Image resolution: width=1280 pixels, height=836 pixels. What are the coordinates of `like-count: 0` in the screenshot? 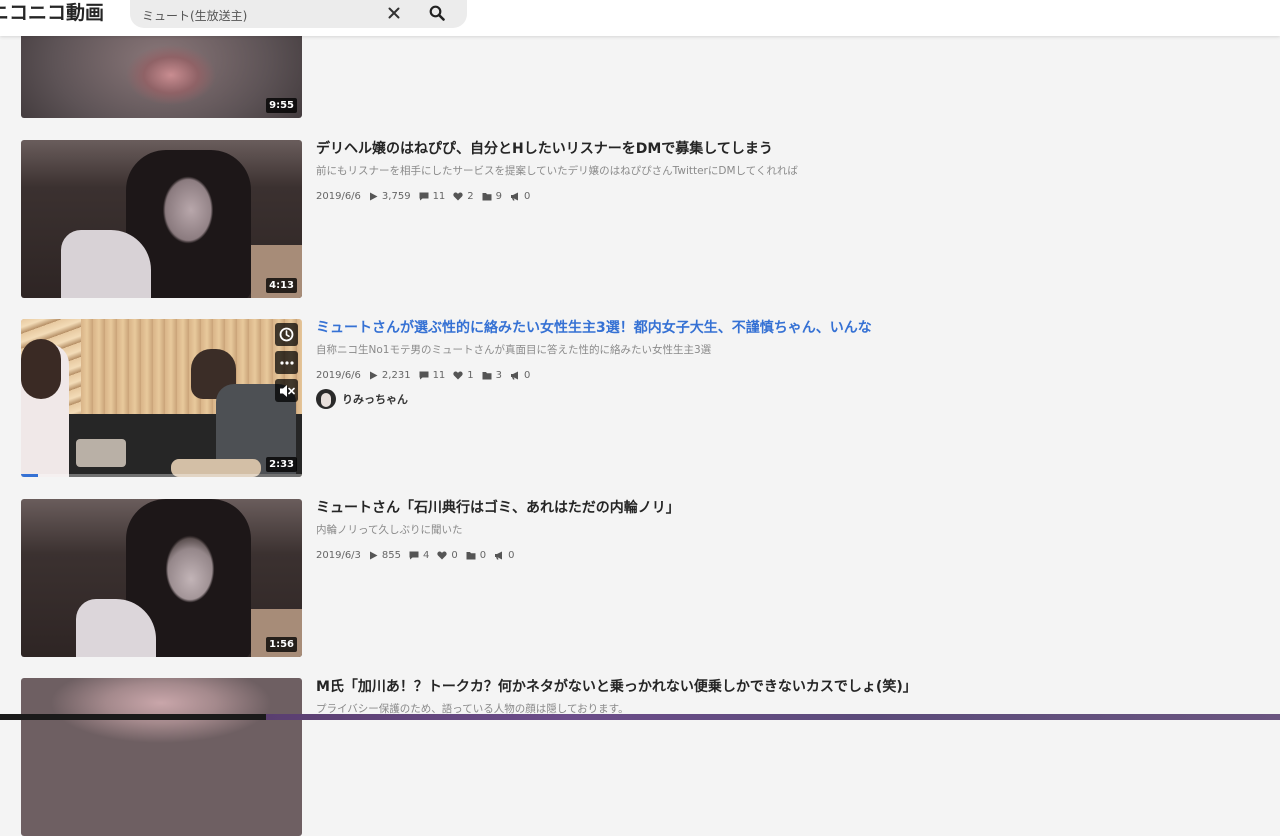 It's located at (447, 555).